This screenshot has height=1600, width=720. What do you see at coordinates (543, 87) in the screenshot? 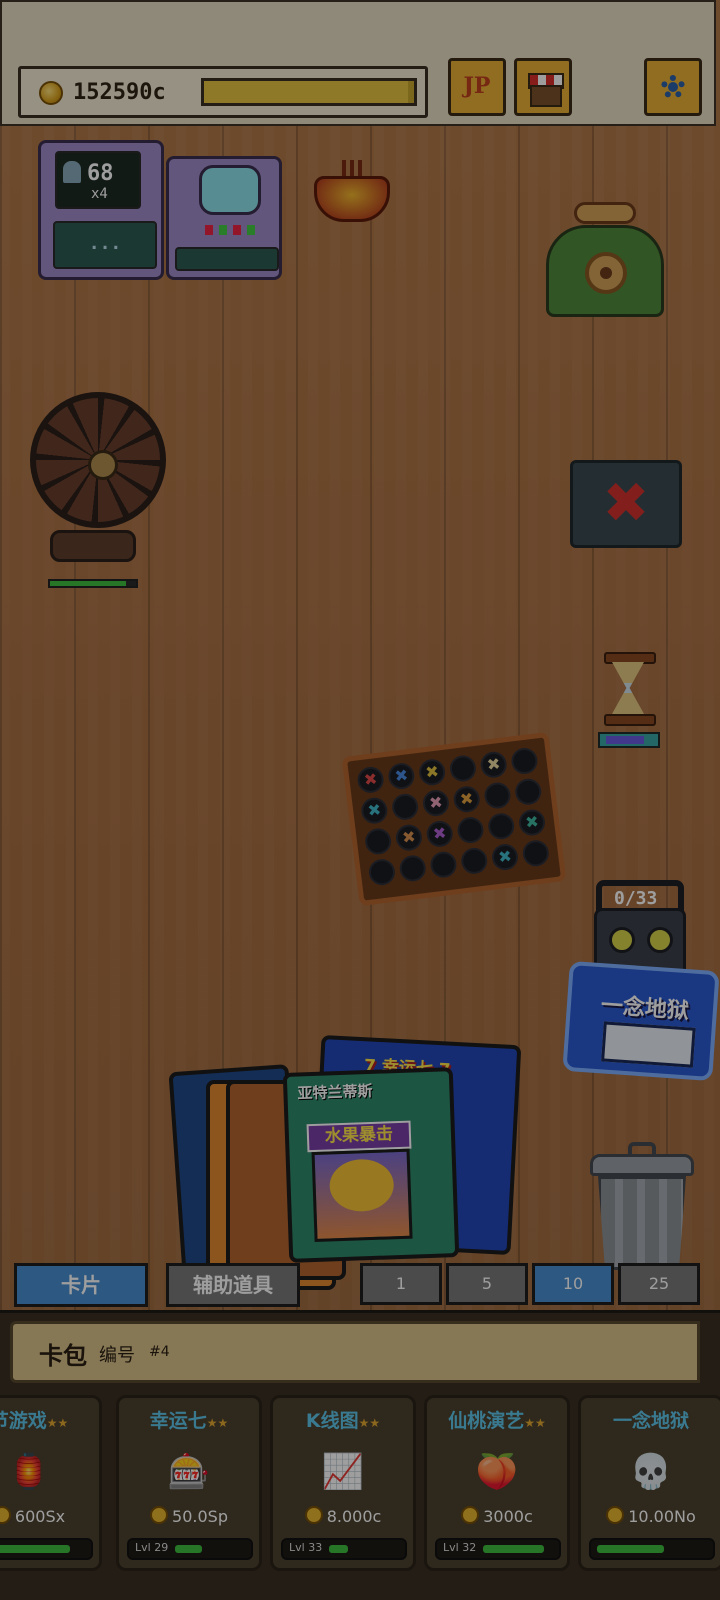
I see `shop-button` at bounding box center [543, 87].